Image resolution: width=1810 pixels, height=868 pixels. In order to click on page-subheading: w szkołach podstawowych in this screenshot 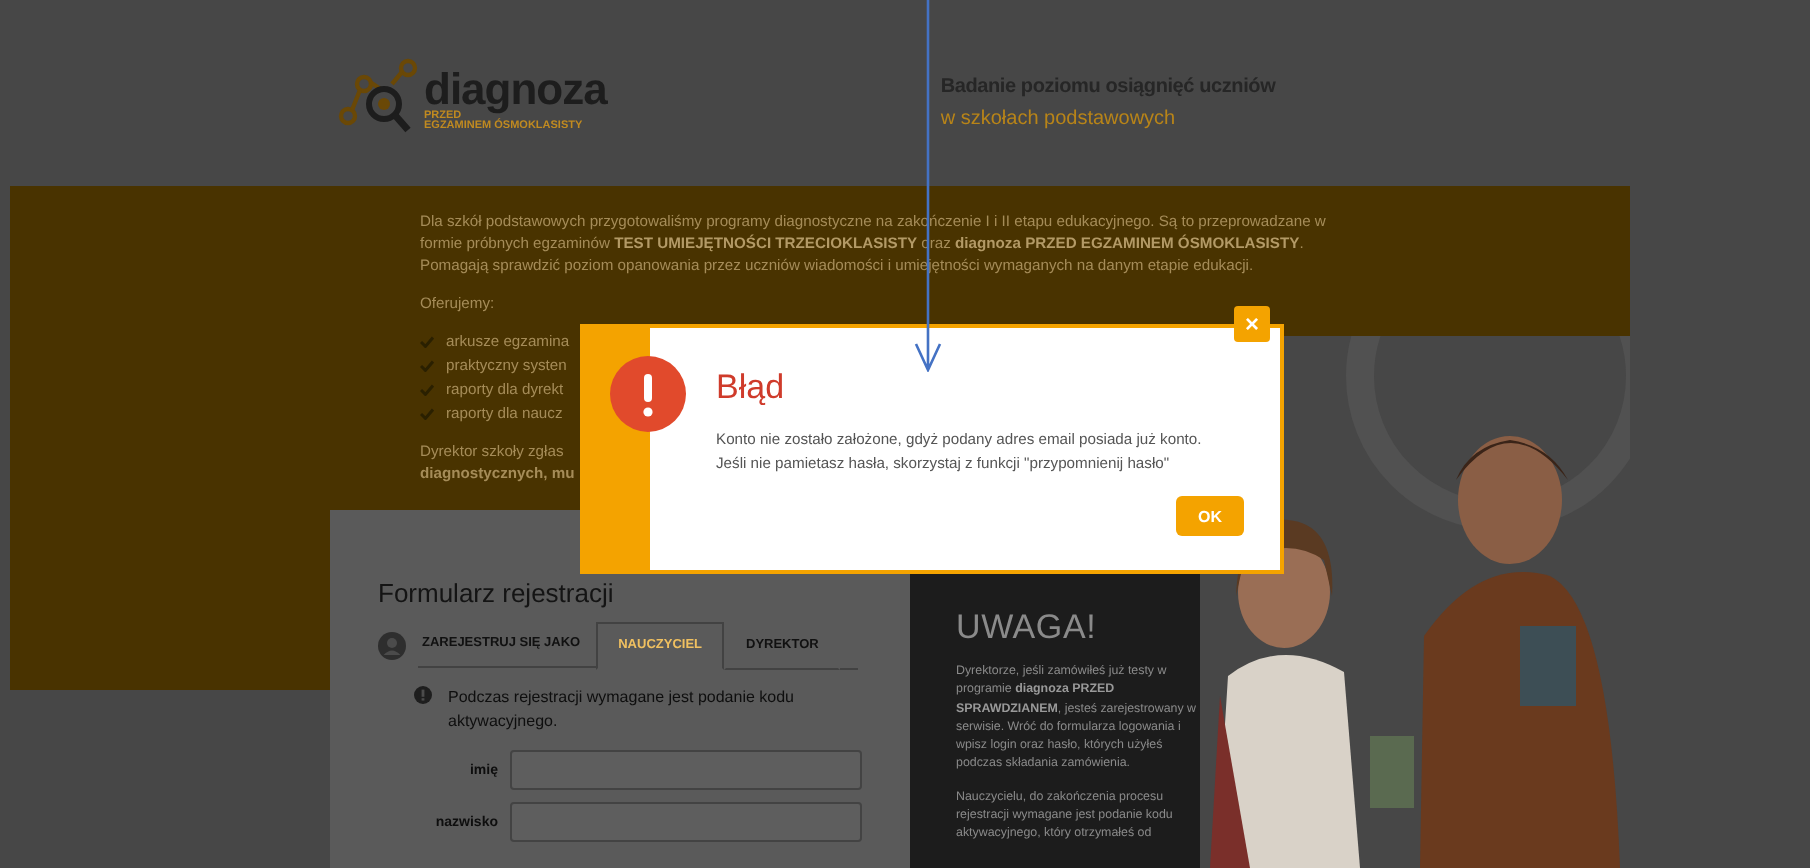, I will do `click(1059, 119)`.